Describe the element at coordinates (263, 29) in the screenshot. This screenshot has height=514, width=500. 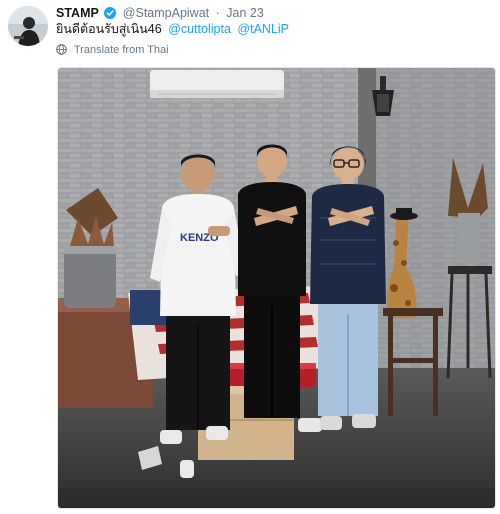
I see `mention-link: @tANLiP` at that location.